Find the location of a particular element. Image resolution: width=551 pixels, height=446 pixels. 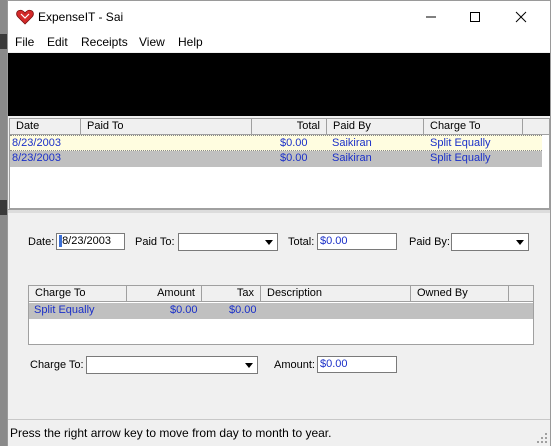

column-header-description: Description is located at coordinates (336, 294).